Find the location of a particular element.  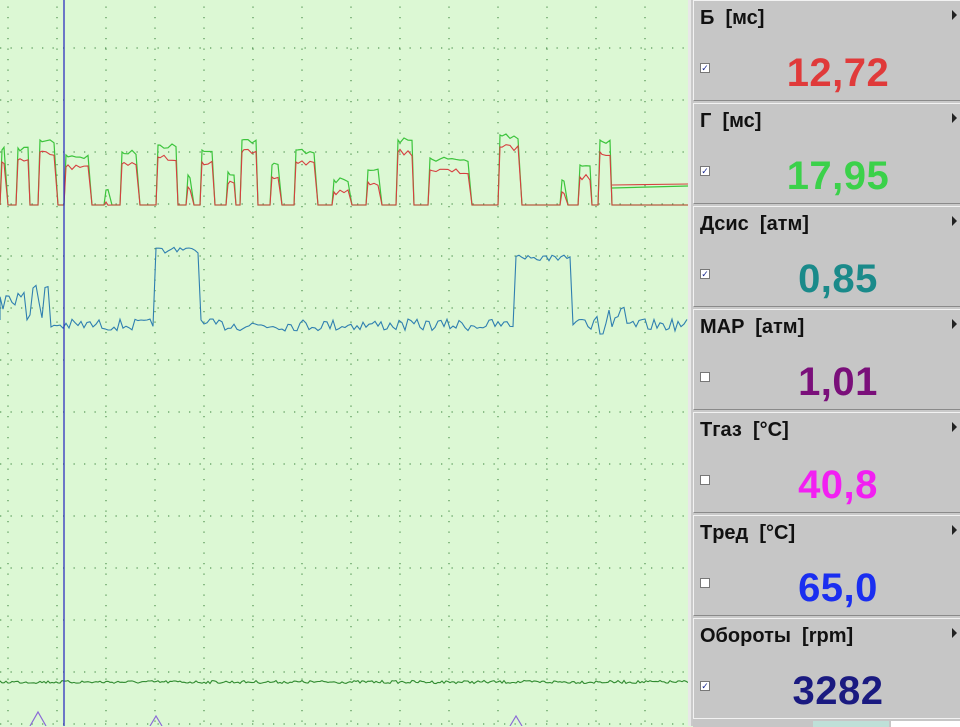

rpm-trace is located at coordinates (344, 682).